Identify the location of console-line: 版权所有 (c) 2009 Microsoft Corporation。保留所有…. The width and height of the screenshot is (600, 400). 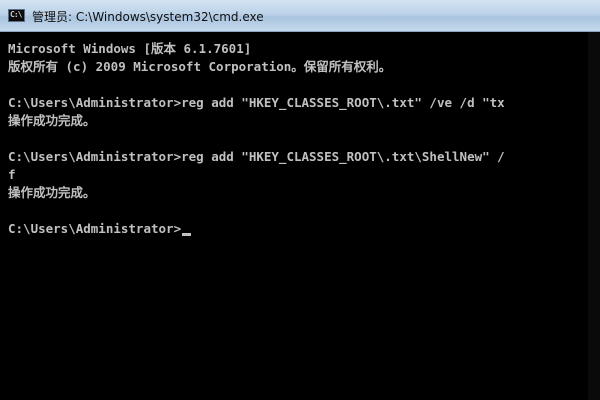
(200, 66).